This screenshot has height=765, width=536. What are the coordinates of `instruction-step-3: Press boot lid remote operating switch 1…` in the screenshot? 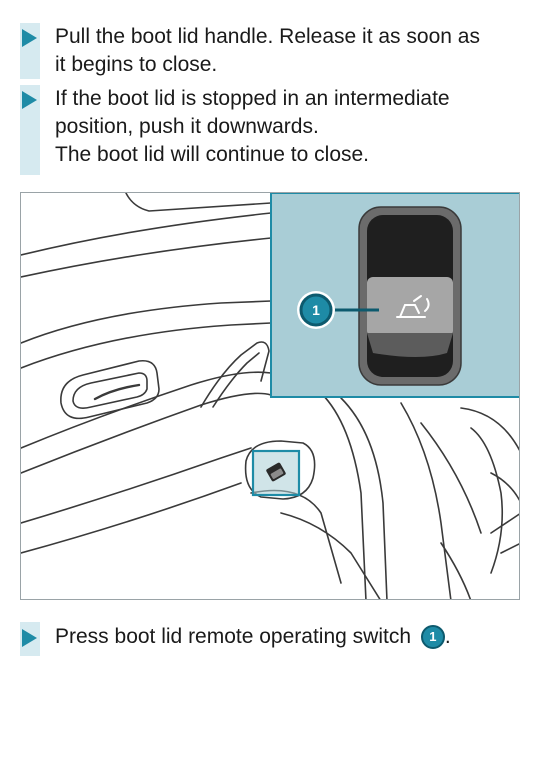 It's located at (235, 639).